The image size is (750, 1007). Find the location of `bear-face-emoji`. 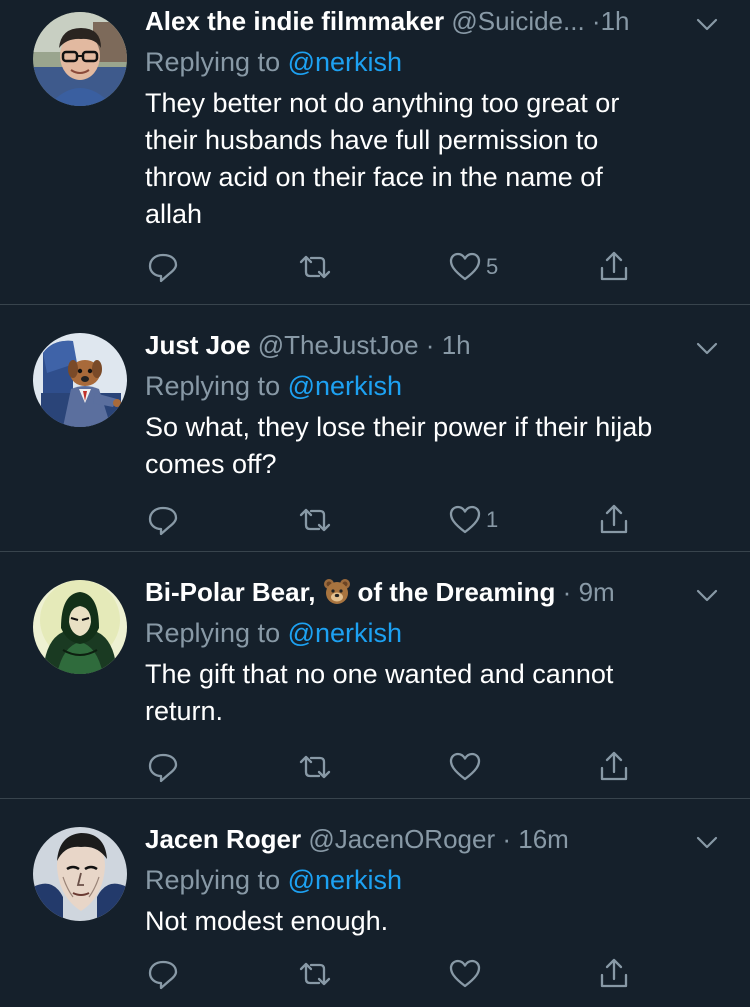

bear-face-emoji is located at coordinates (336, 591).